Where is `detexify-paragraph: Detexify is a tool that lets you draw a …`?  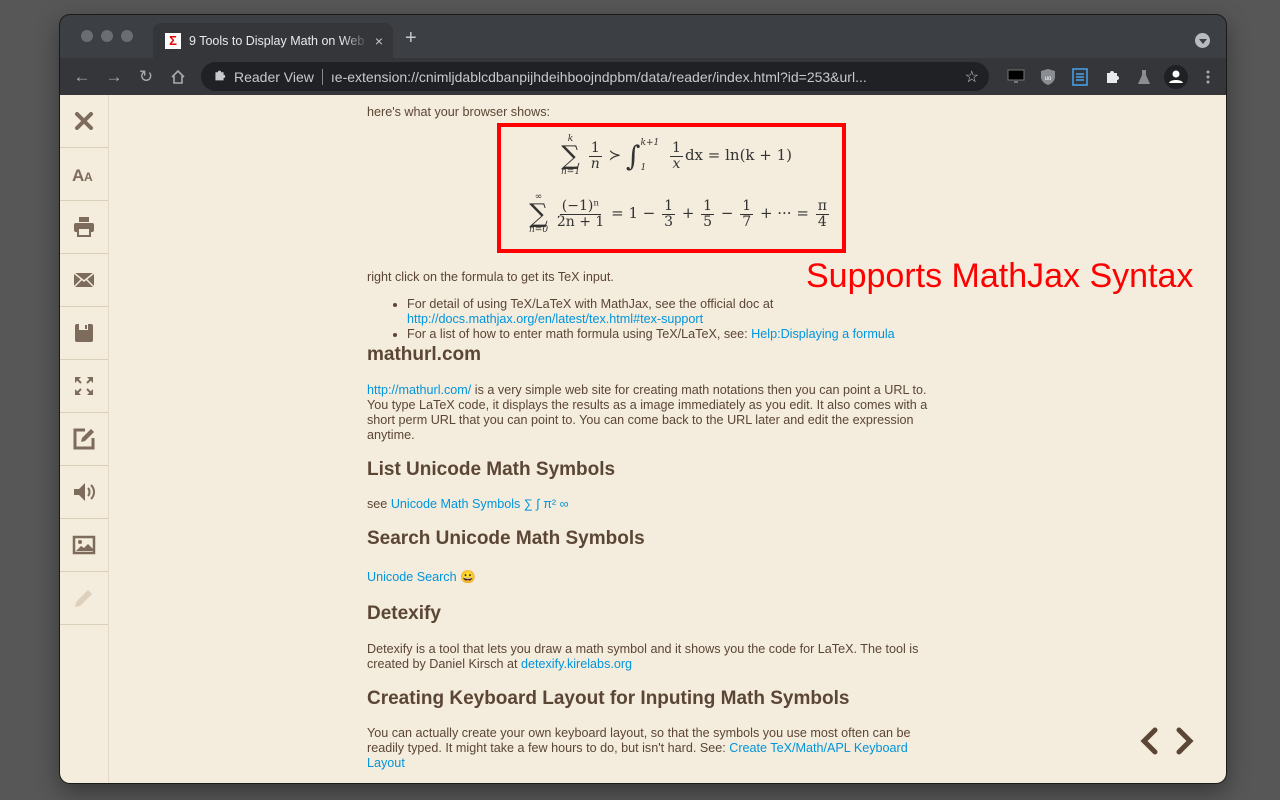 detexify-paragraph: Detexify is a tool that lets you draw a … is located at coordinates (643, 656).